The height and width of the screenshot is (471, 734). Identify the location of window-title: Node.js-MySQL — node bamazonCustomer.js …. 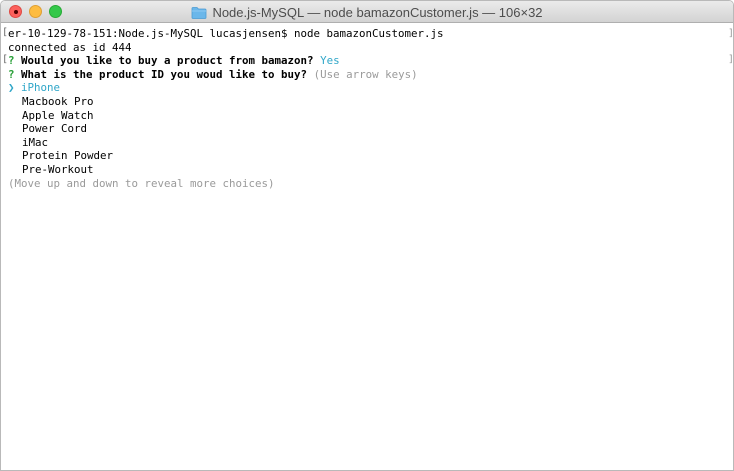
(367, 12).